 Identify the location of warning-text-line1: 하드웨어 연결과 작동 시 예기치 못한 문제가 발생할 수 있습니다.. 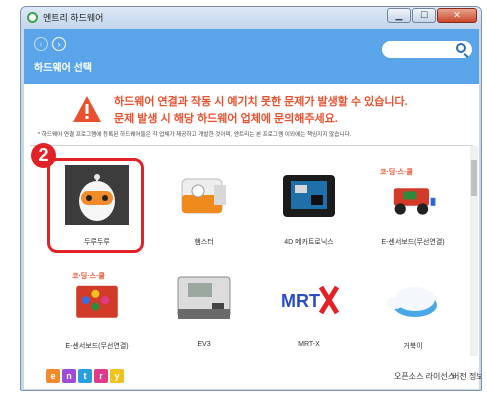
(261, 102).